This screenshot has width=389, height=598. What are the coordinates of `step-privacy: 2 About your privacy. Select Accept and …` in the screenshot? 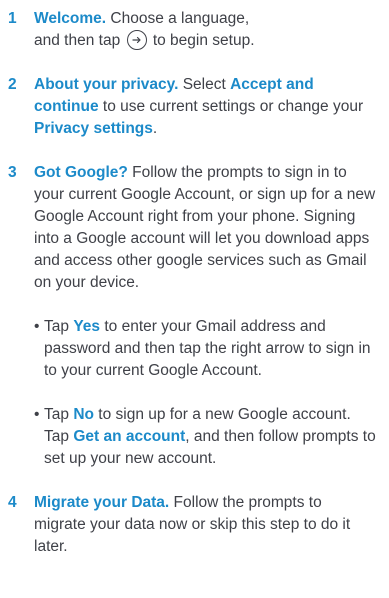 It's located at (192, 107).